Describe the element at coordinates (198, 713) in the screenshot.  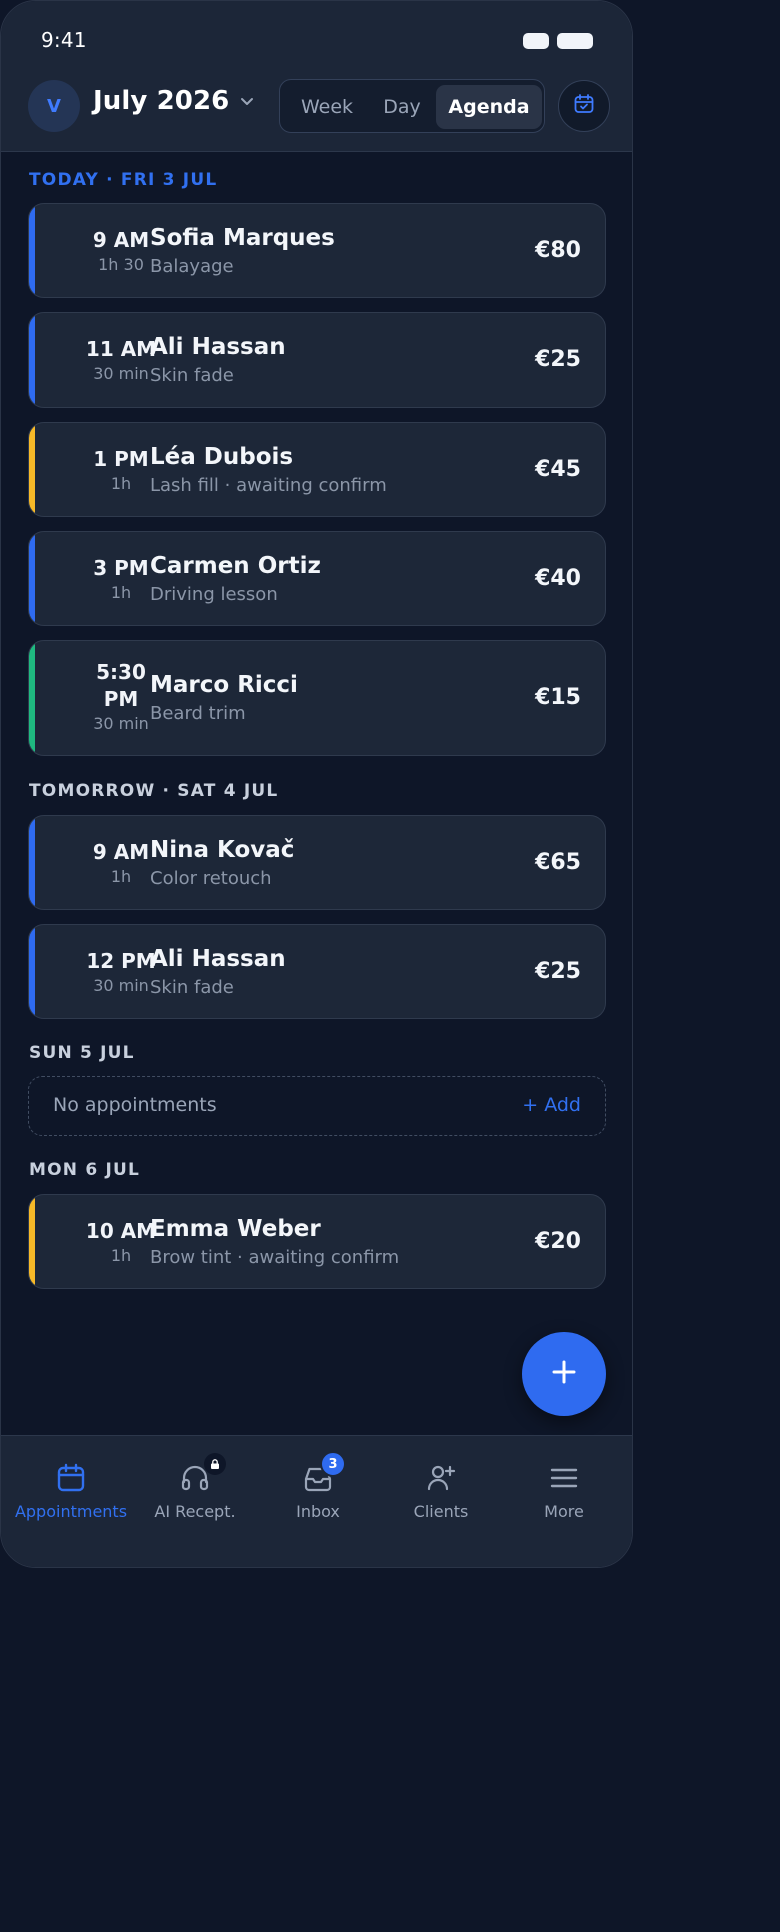
I see `service-name: Beard trim` at that location.